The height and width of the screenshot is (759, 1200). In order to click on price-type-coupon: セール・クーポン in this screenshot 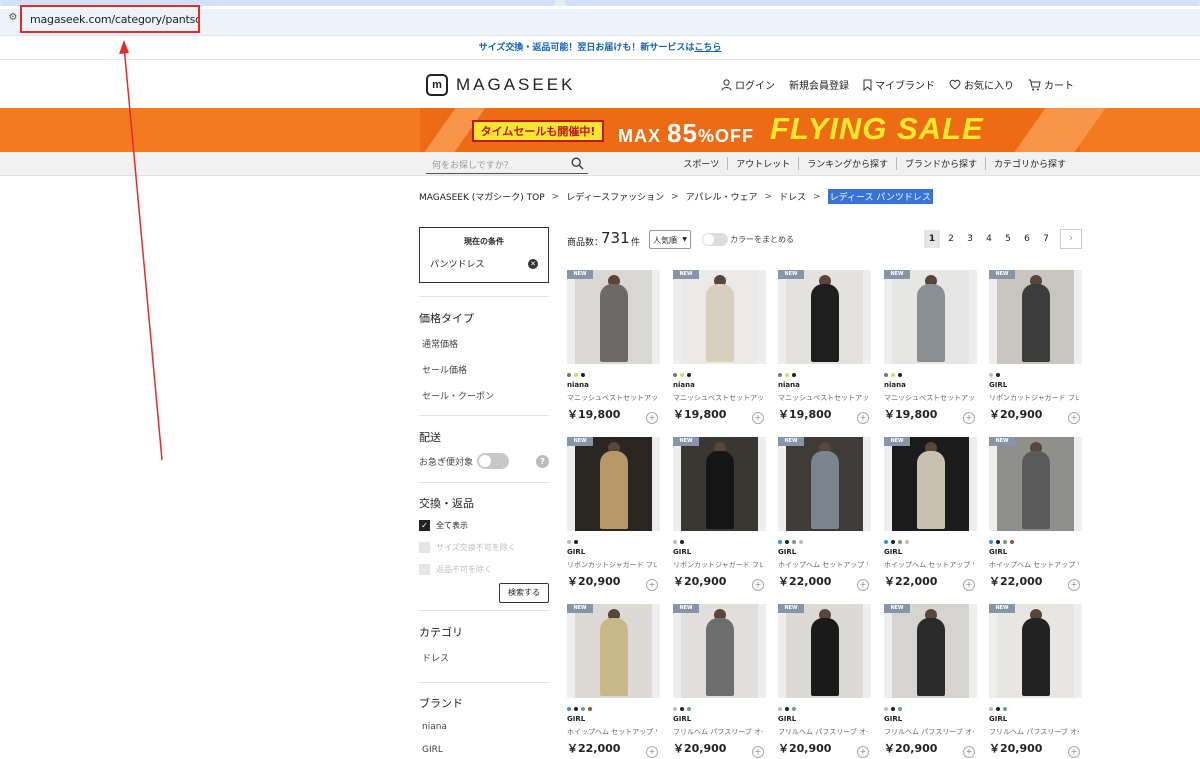, I will do `click(485, 395)`.